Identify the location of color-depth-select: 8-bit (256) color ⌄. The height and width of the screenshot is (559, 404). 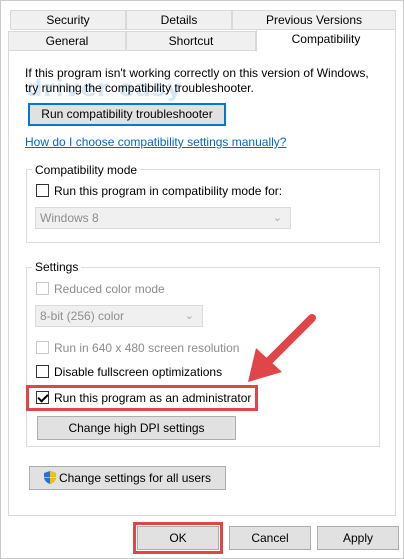
(119, 316).